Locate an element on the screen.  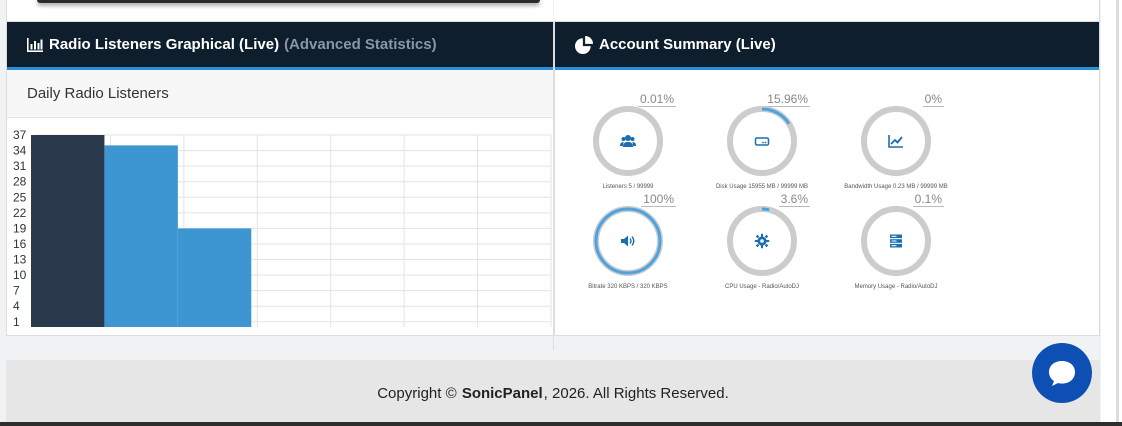
top-card-strip is located at coordinates (550, 10).